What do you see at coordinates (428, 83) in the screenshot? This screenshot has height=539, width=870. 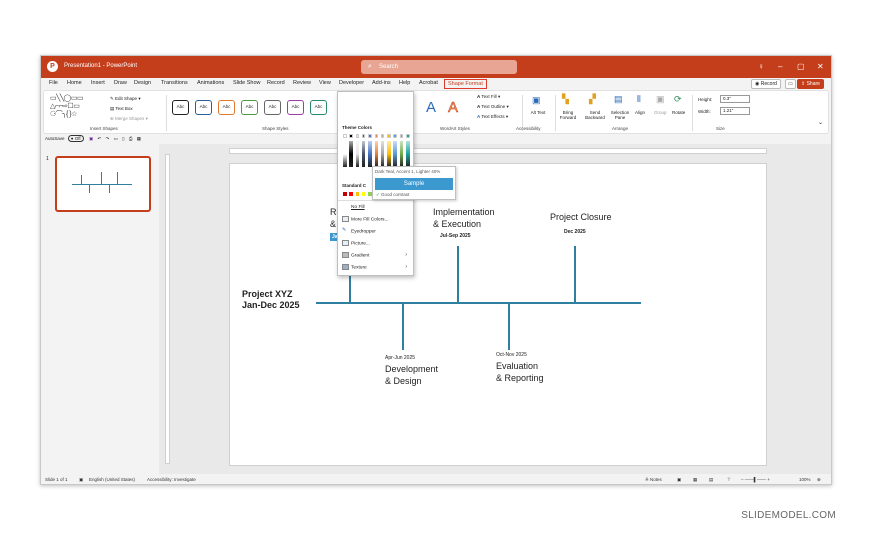 I see `tab-acrobat: Acrobat` at bounding box center [428, 83].